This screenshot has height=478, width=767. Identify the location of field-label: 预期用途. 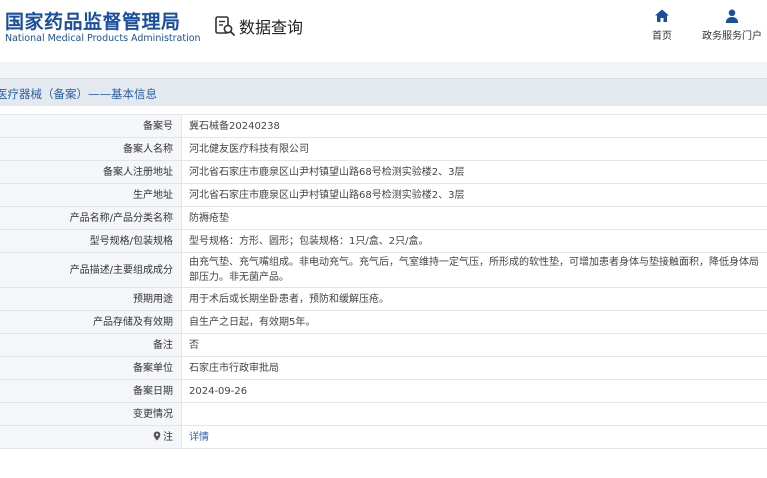
(91, 299).